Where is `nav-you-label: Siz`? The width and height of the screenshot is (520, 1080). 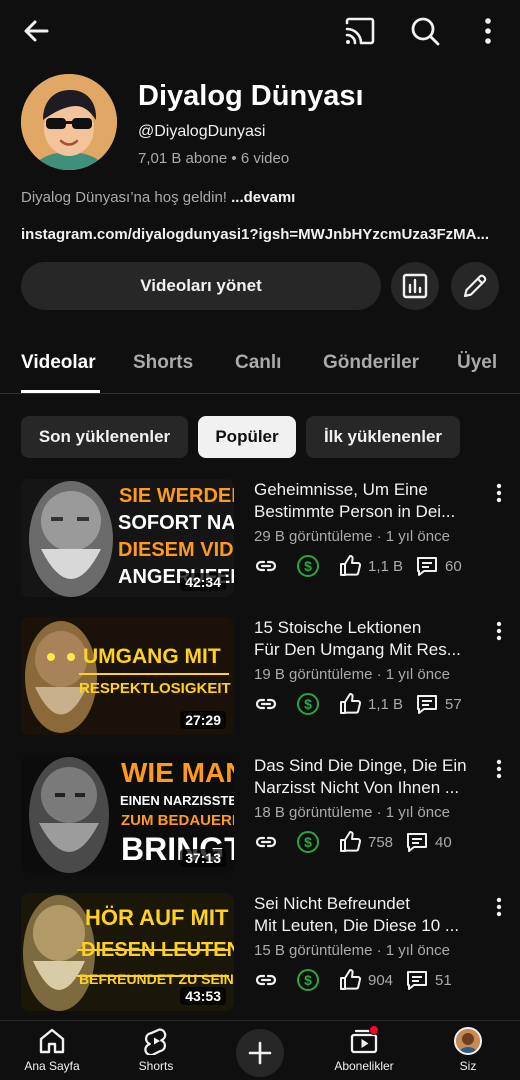
nav-you-label: Siz is located at coordinates (468, 1066).